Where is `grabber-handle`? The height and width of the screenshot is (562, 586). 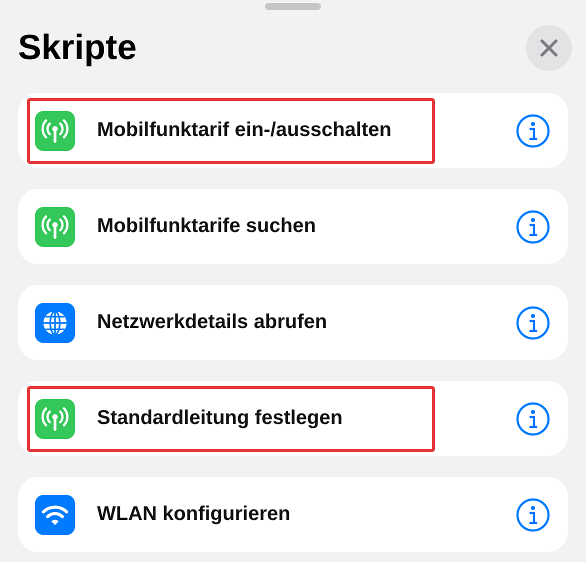
grabber-handle is located at coordinates (293, 6).